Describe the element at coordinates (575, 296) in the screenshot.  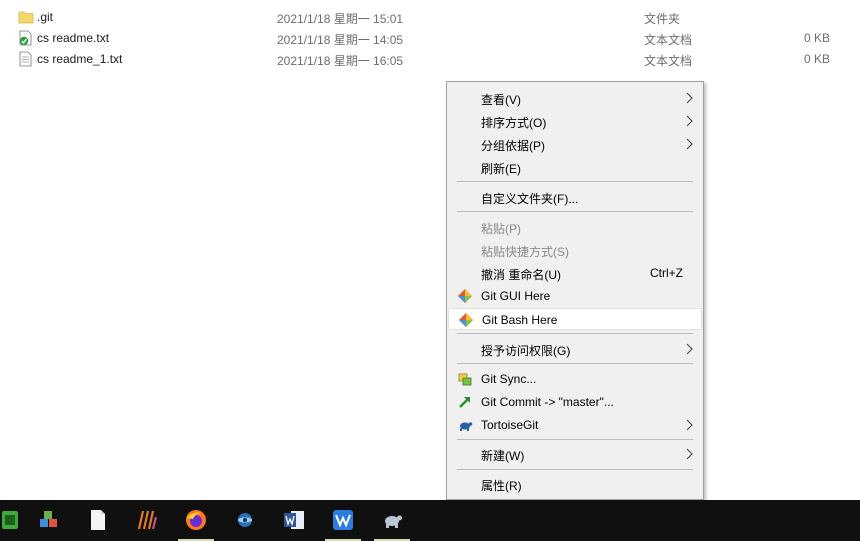
I see `menu-item-git-gui: Git GUI Here` at that location.